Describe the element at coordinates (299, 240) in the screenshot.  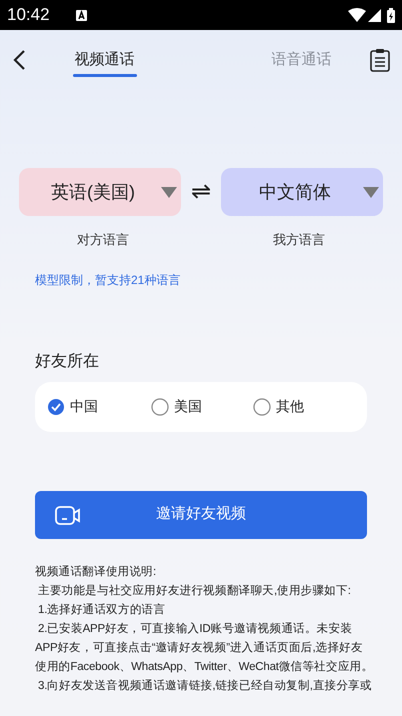
I see `language-label: 我方语言` at that location.